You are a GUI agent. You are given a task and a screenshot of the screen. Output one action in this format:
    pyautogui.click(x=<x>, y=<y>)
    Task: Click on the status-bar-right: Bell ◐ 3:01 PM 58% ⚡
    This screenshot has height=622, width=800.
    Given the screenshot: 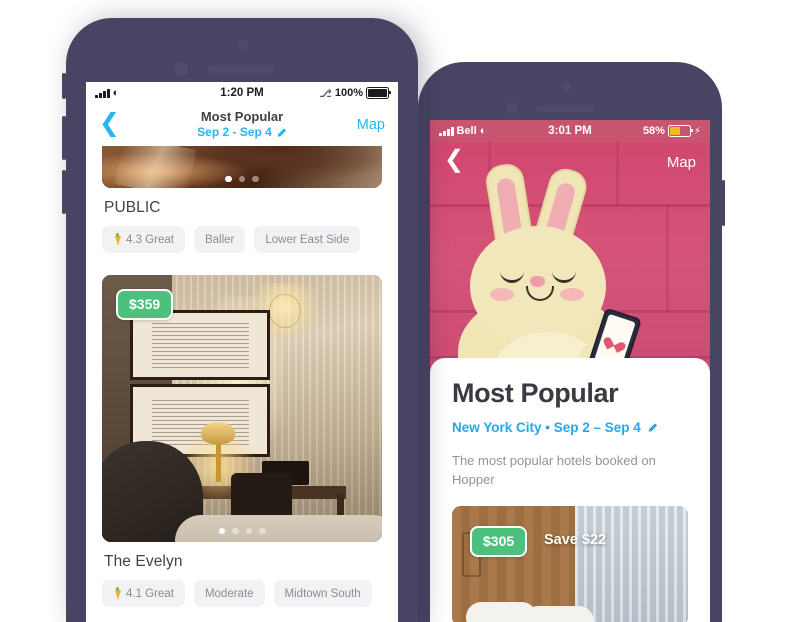 What is the action you would take?
    pyautogui.click(x=570, y=131)
    